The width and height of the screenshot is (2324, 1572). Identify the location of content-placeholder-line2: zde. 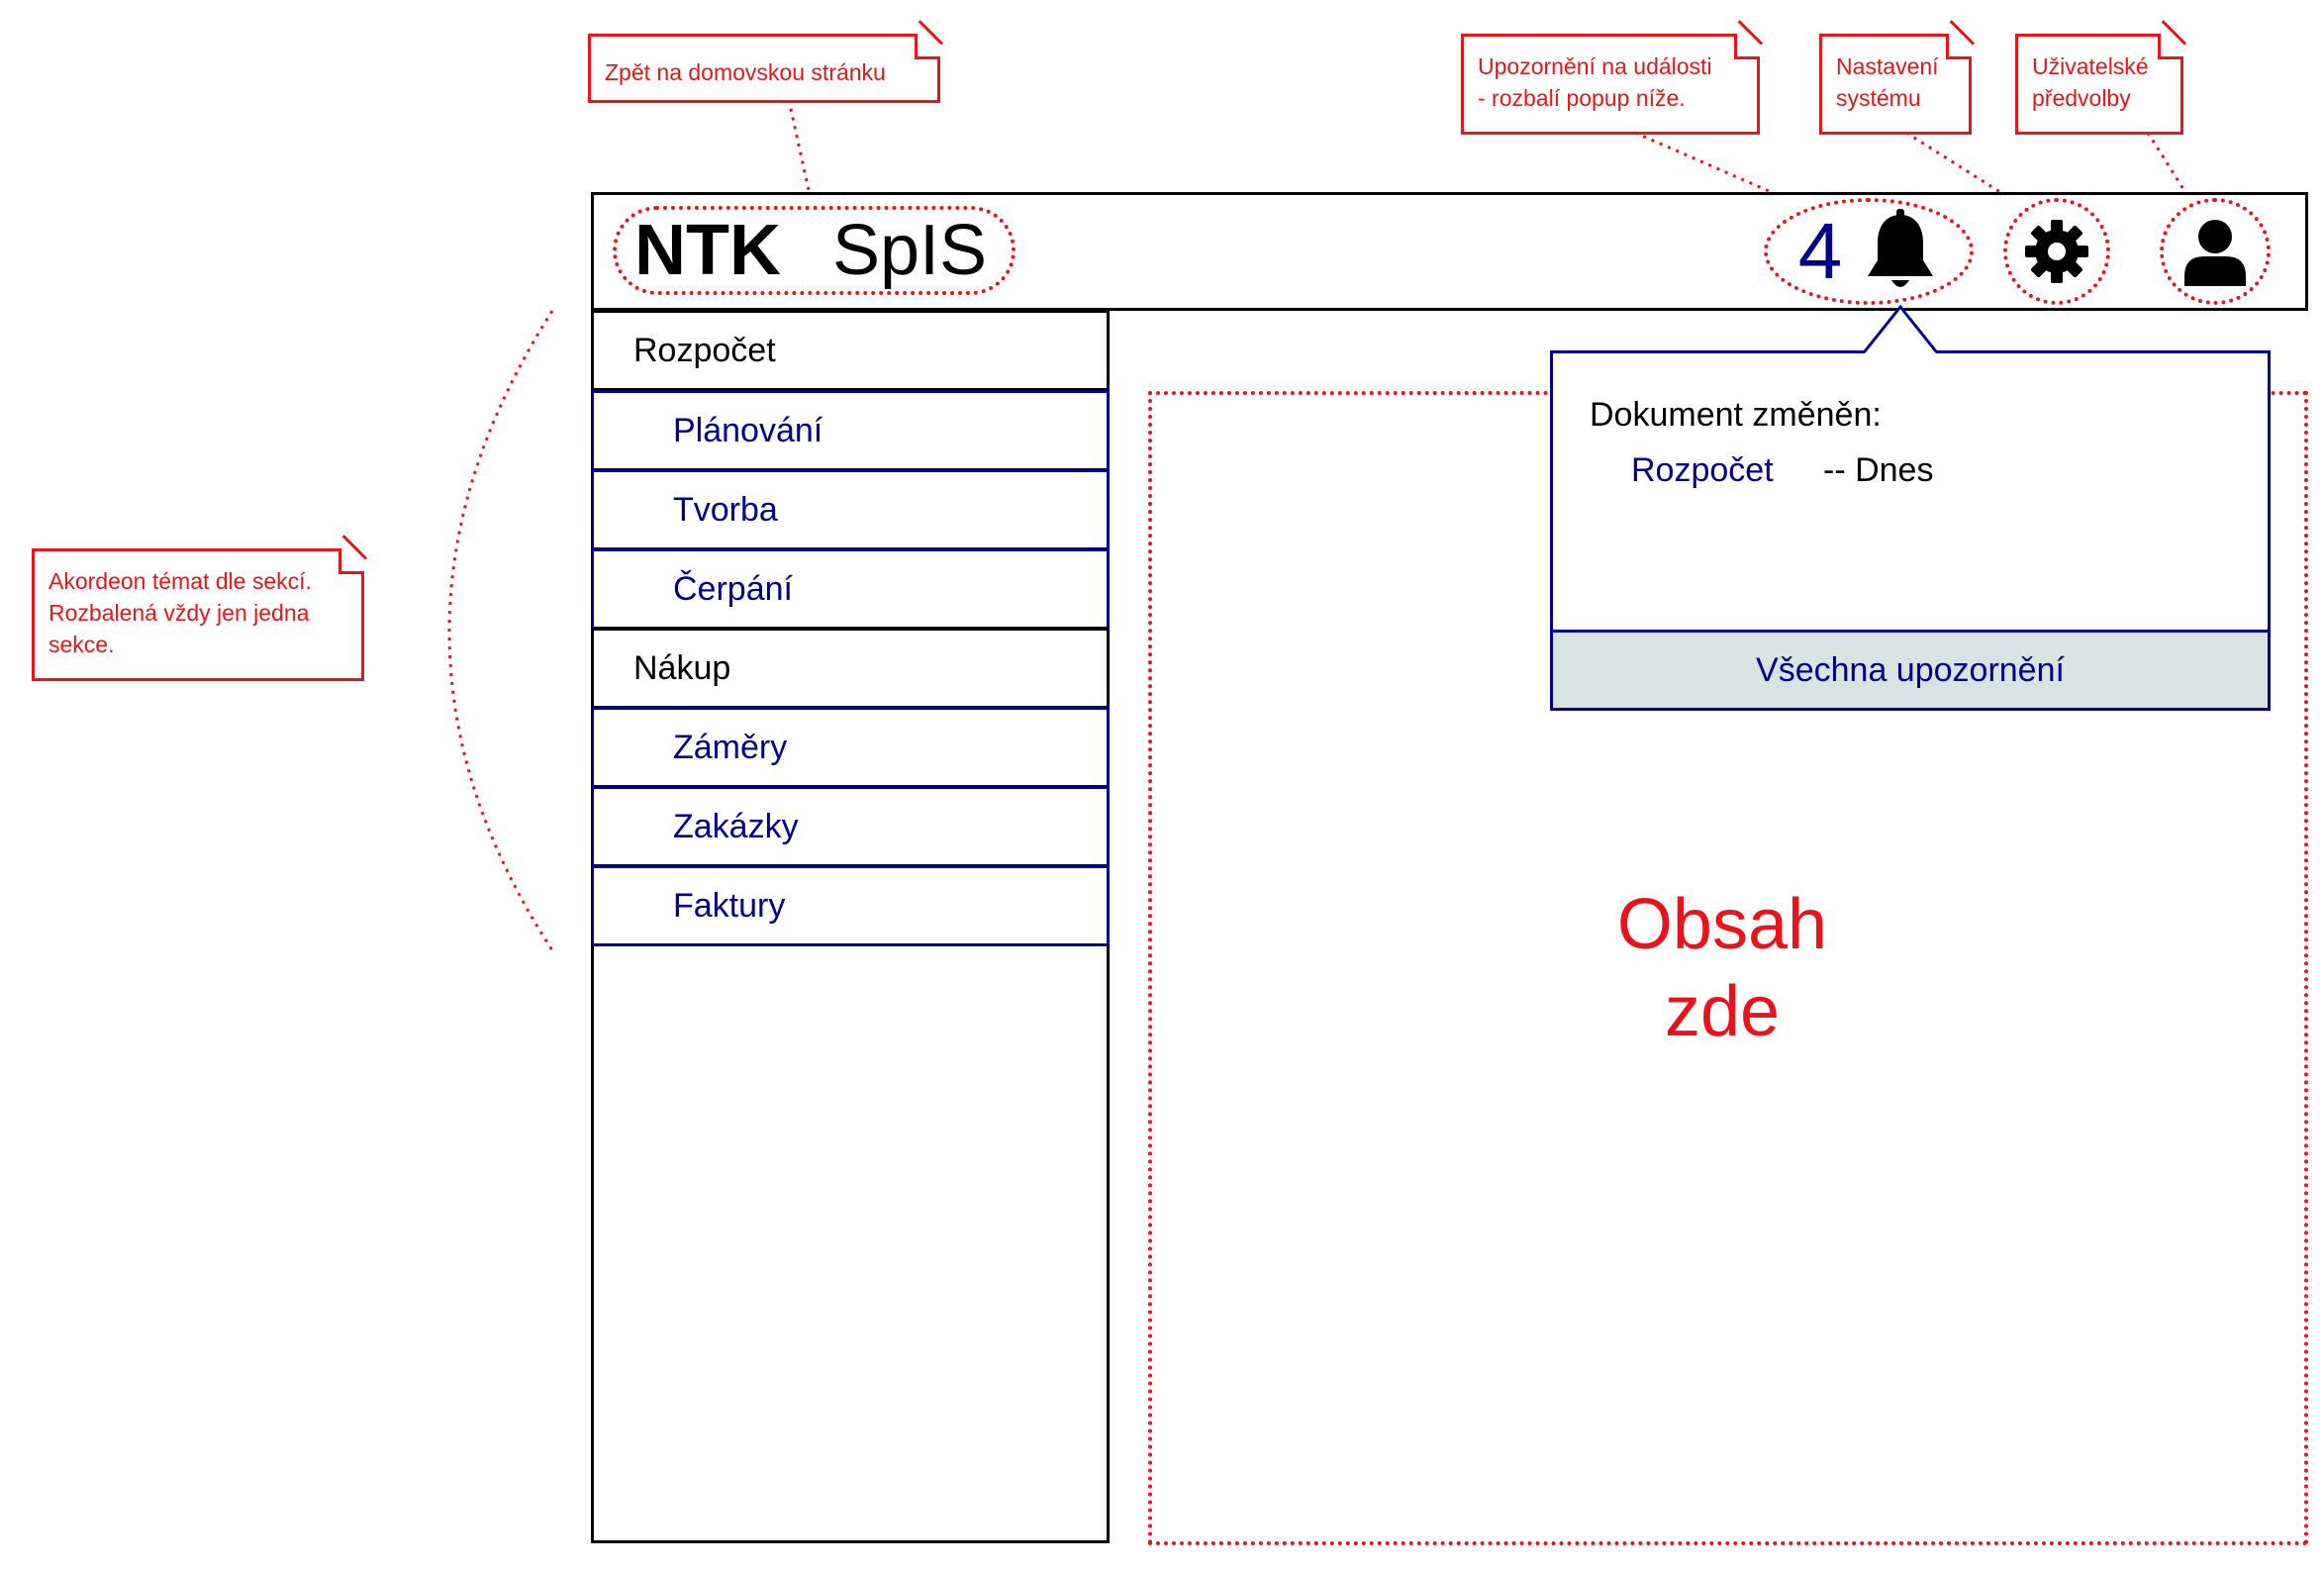
(1723, 1012).